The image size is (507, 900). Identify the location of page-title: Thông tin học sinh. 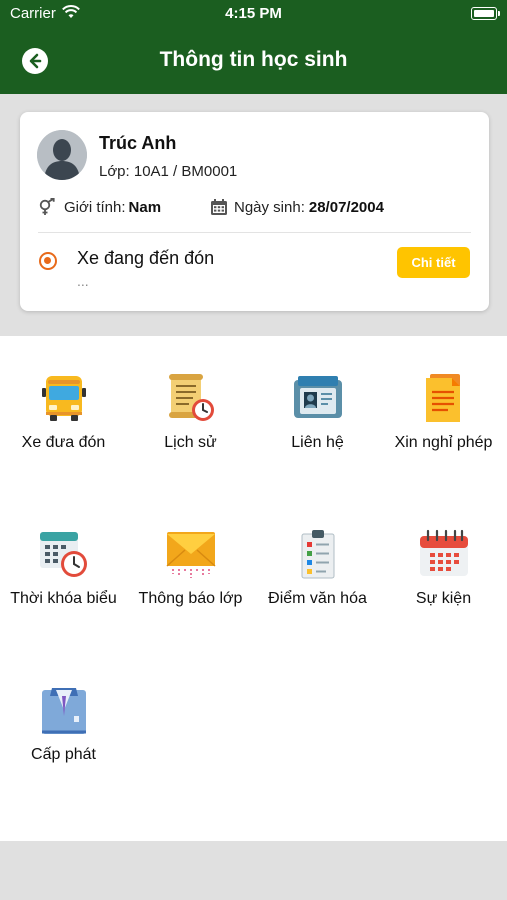
(253, 59).